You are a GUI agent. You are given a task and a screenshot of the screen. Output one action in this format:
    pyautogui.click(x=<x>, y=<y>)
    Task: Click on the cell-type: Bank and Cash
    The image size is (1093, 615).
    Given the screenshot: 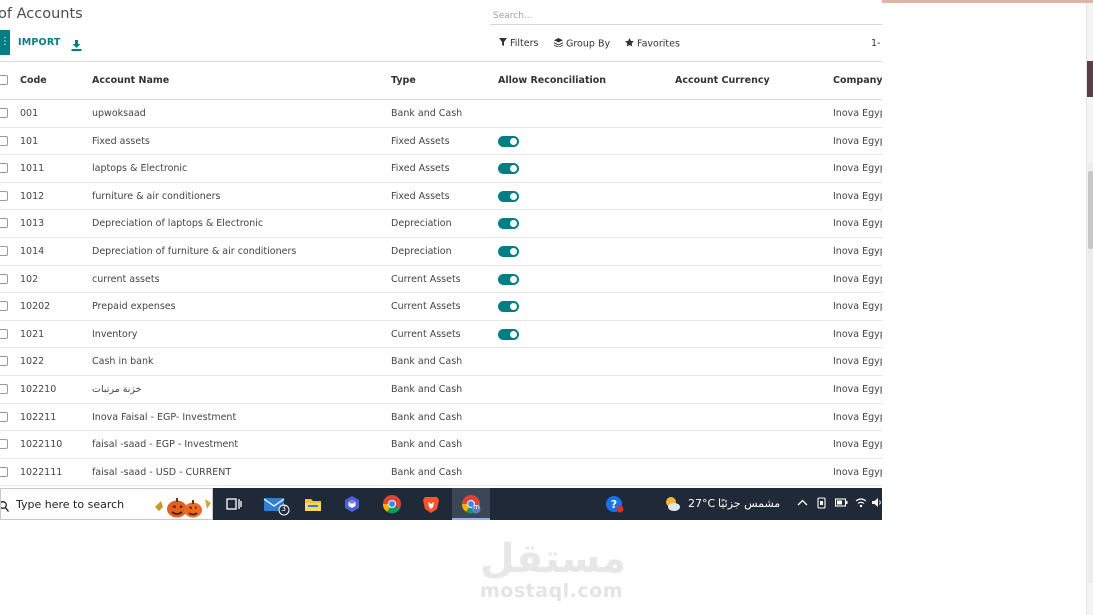 What is the action you would take?
    pyautogui.click(x=427, y=417)
    